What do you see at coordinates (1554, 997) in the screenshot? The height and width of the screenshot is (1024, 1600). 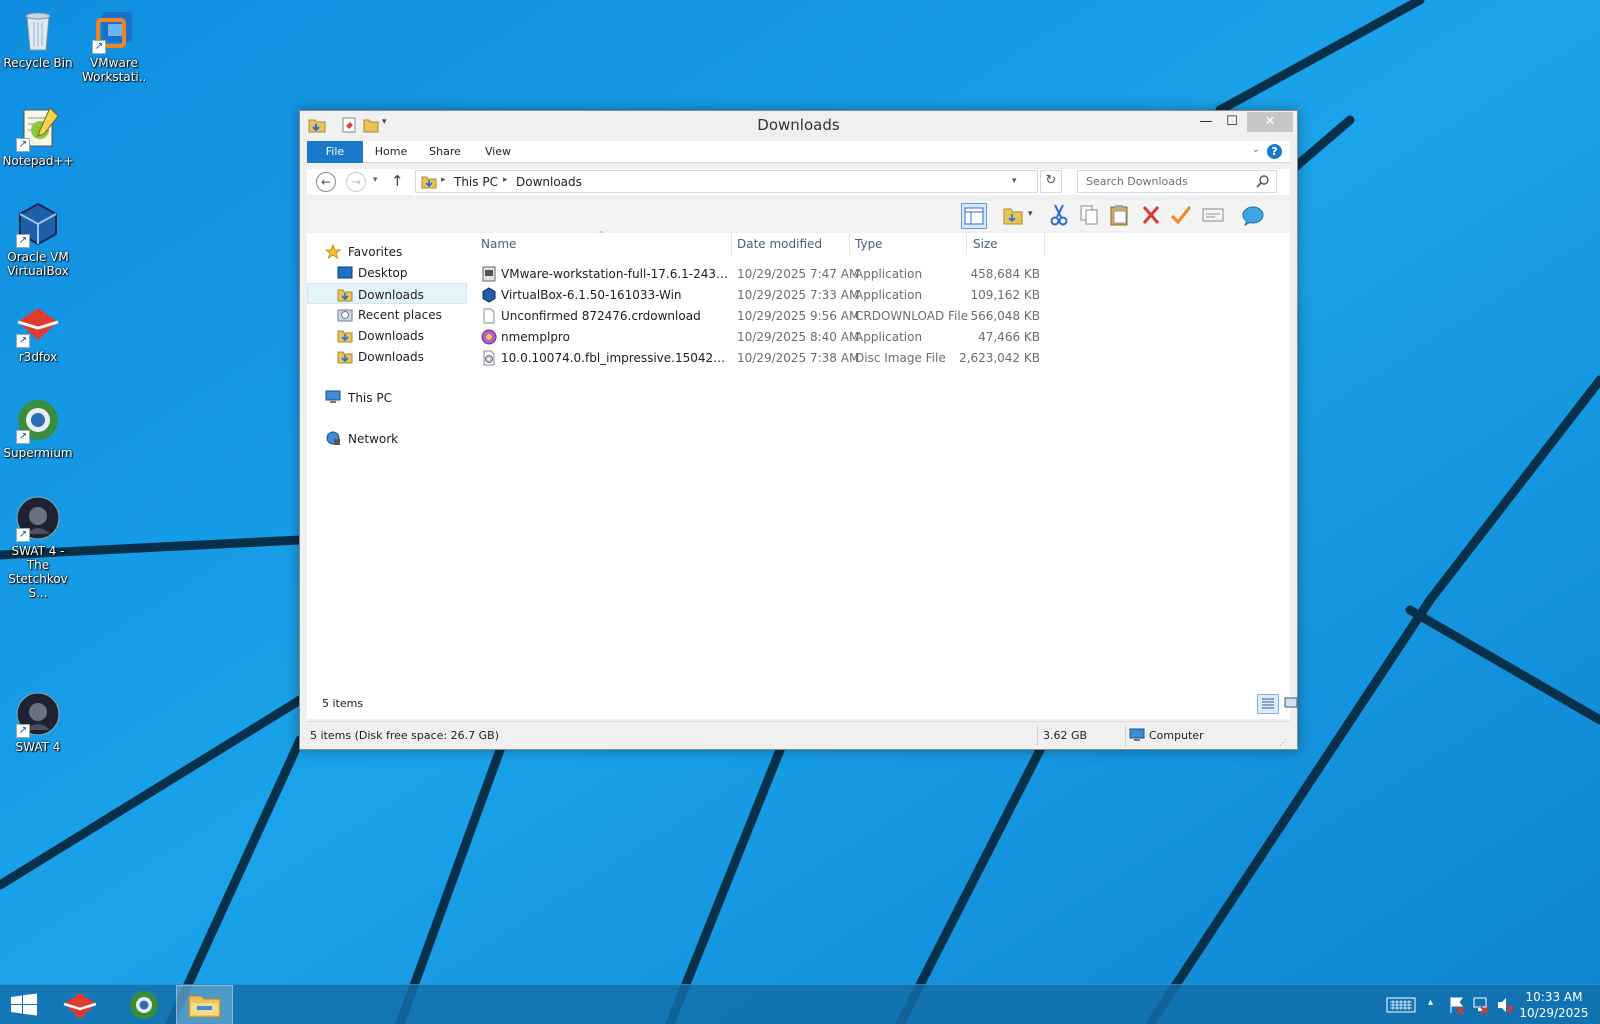 I see `taskbar-clock-time: 10:33 AM` at bounding box center [1554, 997].